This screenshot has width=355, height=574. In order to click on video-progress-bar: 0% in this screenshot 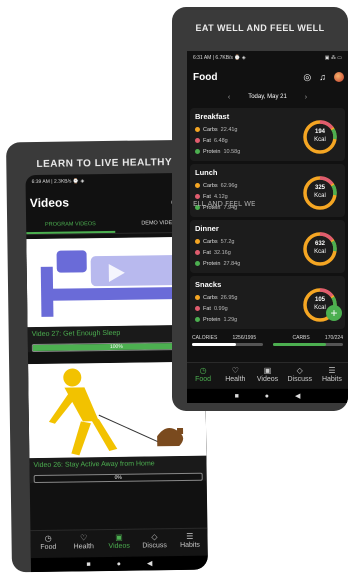, I will do `click(118, 478)`.